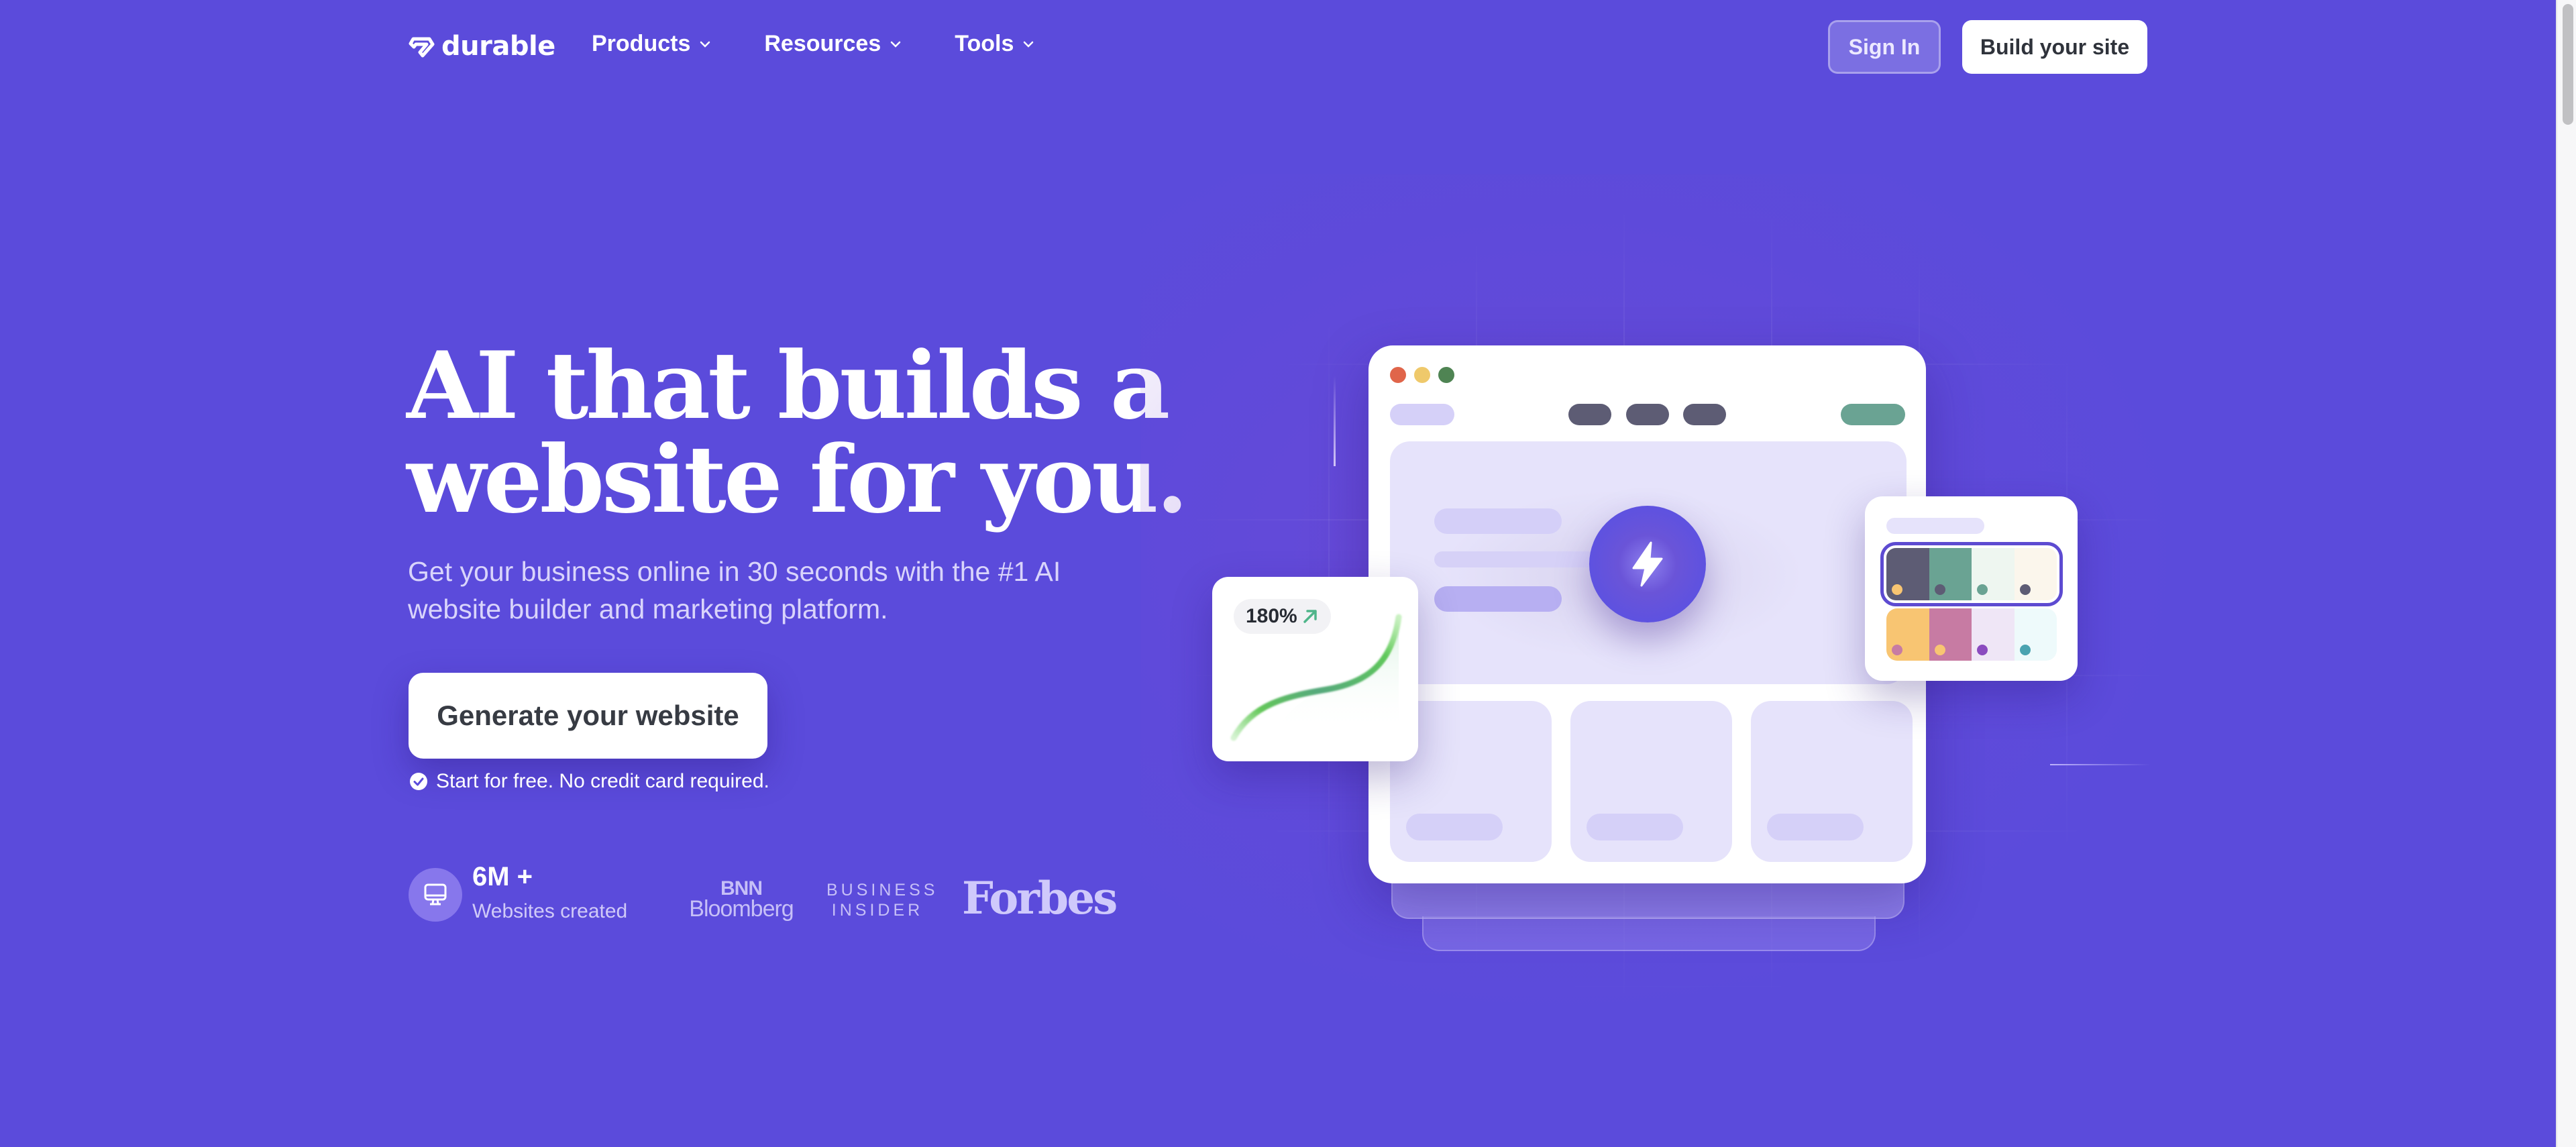  I want to click on growth-card: 180%, so click(1315, 669).